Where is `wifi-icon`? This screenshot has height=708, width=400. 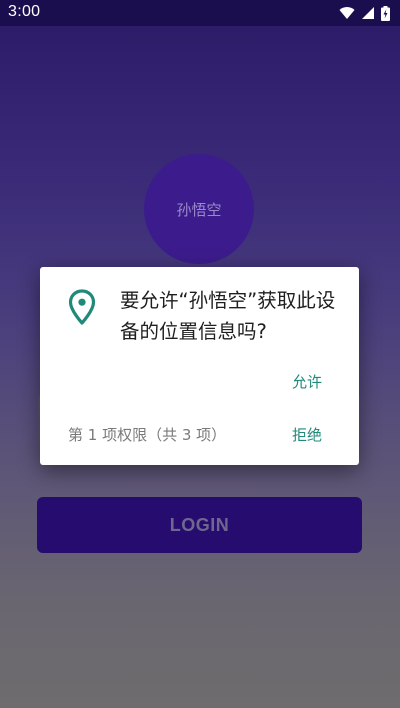 wifi-icon is located at coordinates (347, 13).